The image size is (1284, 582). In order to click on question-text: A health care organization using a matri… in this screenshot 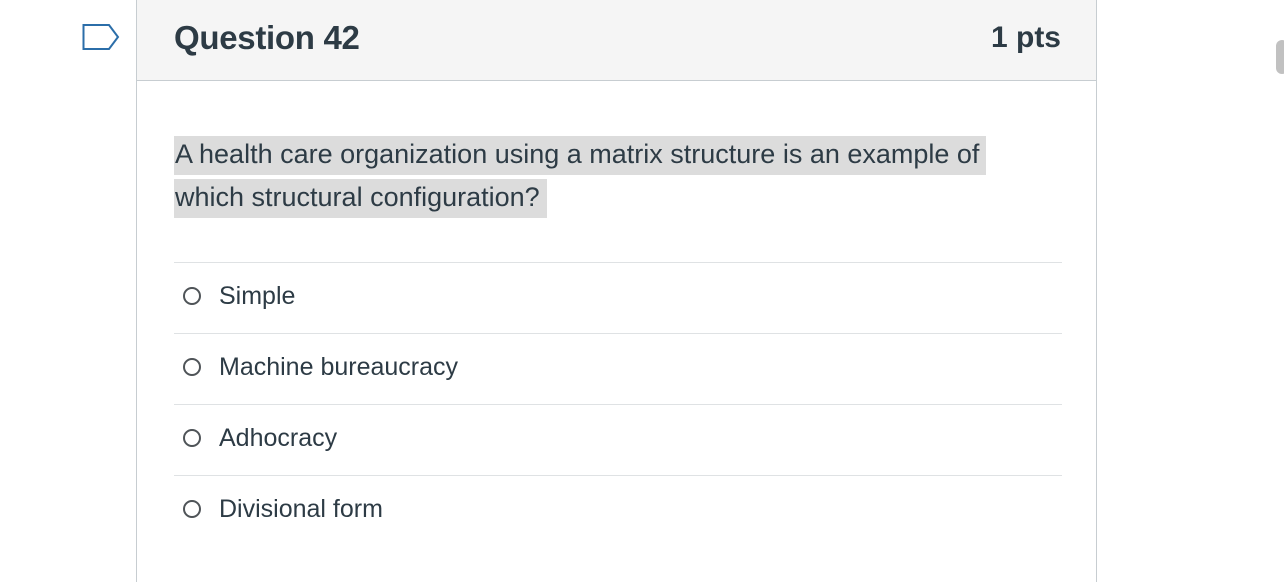, I will do `click(580, 177)`.